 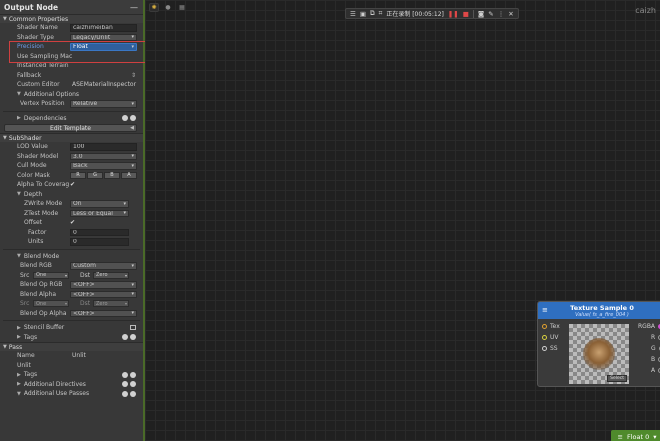 I want to click on mask-r-toggle: R, so click(x=78, y=175).